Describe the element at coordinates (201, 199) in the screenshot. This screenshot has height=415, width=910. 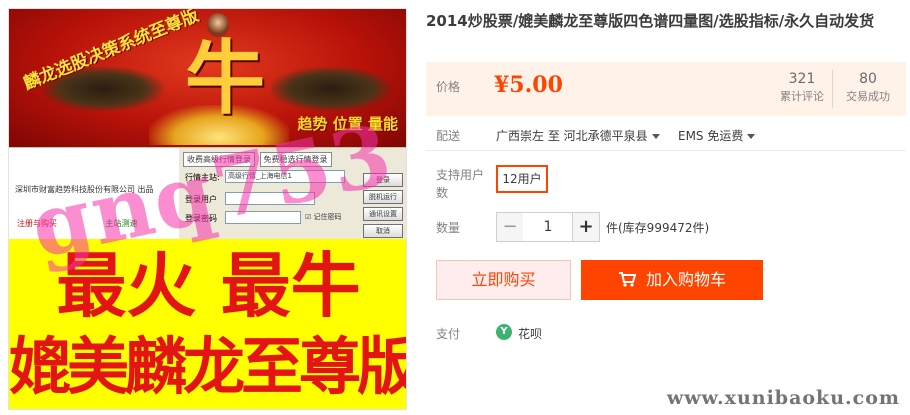
I see `software-user-label: 登录用户` at that location.